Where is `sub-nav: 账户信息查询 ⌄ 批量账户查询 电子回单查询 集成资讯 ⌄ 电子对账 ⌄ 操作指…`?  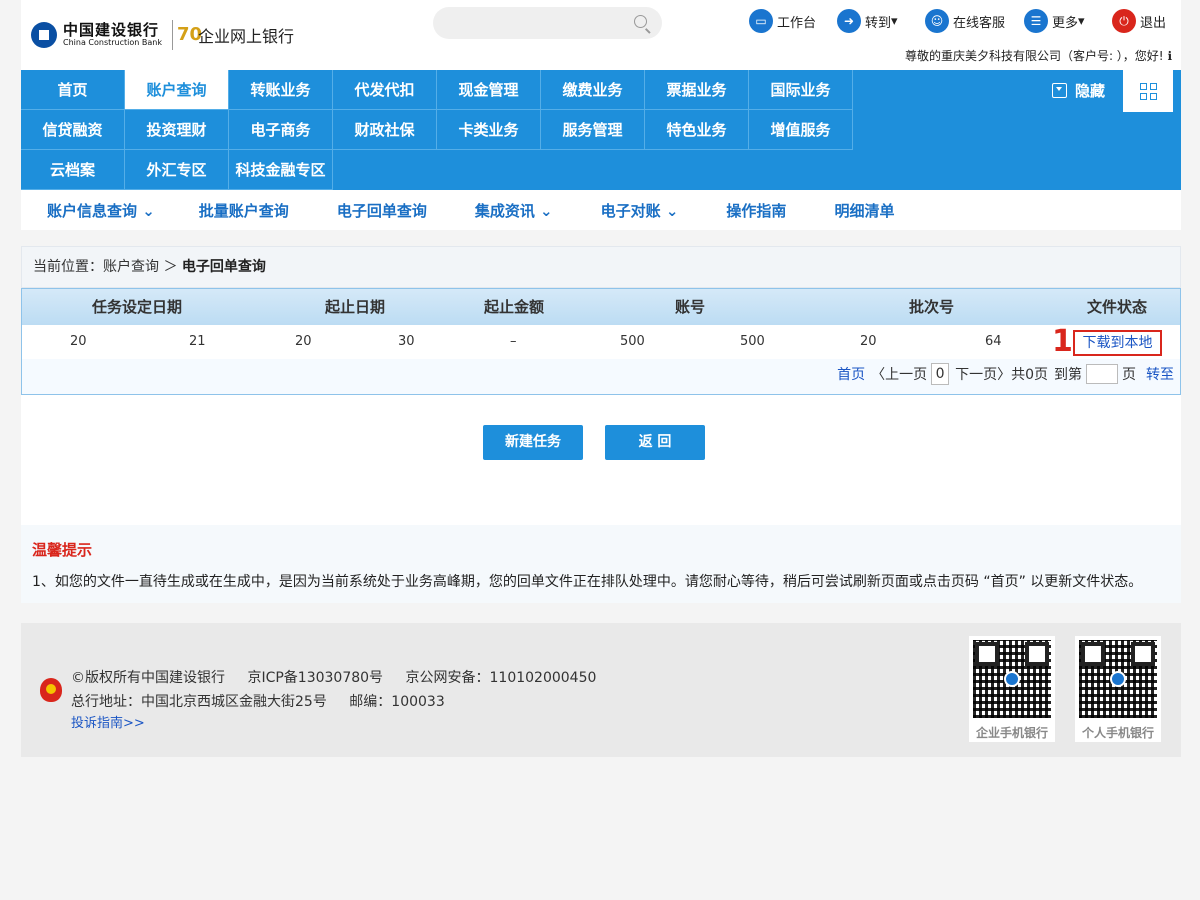
sub-nav: 账户信息查询 ⌄ 批量账户查询 电子回单查询 集成资讯 ⌄ 电子对账 ⌄ 操作指… is located at coordinates (601, 210).